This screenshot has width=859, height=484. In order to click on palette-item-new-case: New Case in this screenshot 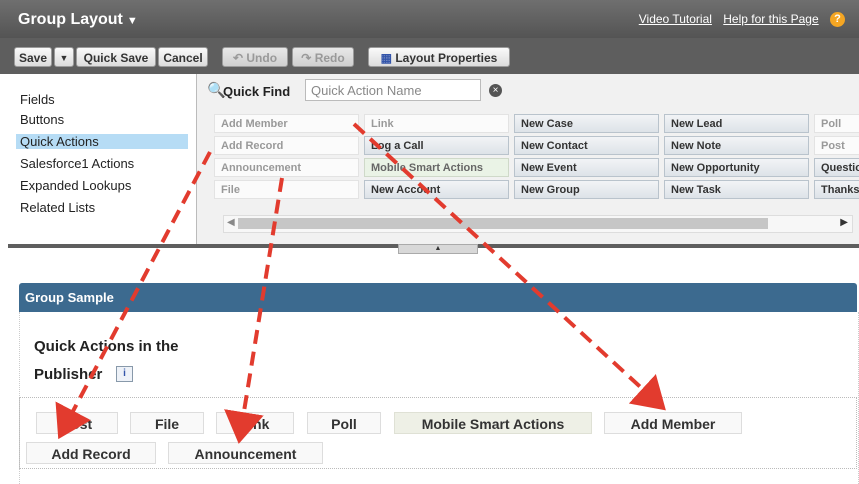, I will do `click(586, 123)`.